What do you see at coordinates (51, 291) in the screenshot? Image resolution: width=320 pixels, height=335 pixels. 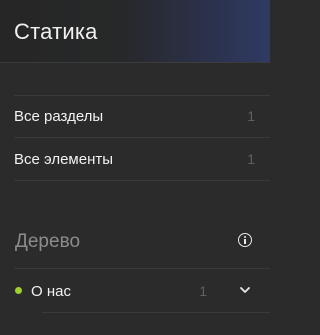 I see `tree-item-label: О нас` at bounding box center [51, 291].